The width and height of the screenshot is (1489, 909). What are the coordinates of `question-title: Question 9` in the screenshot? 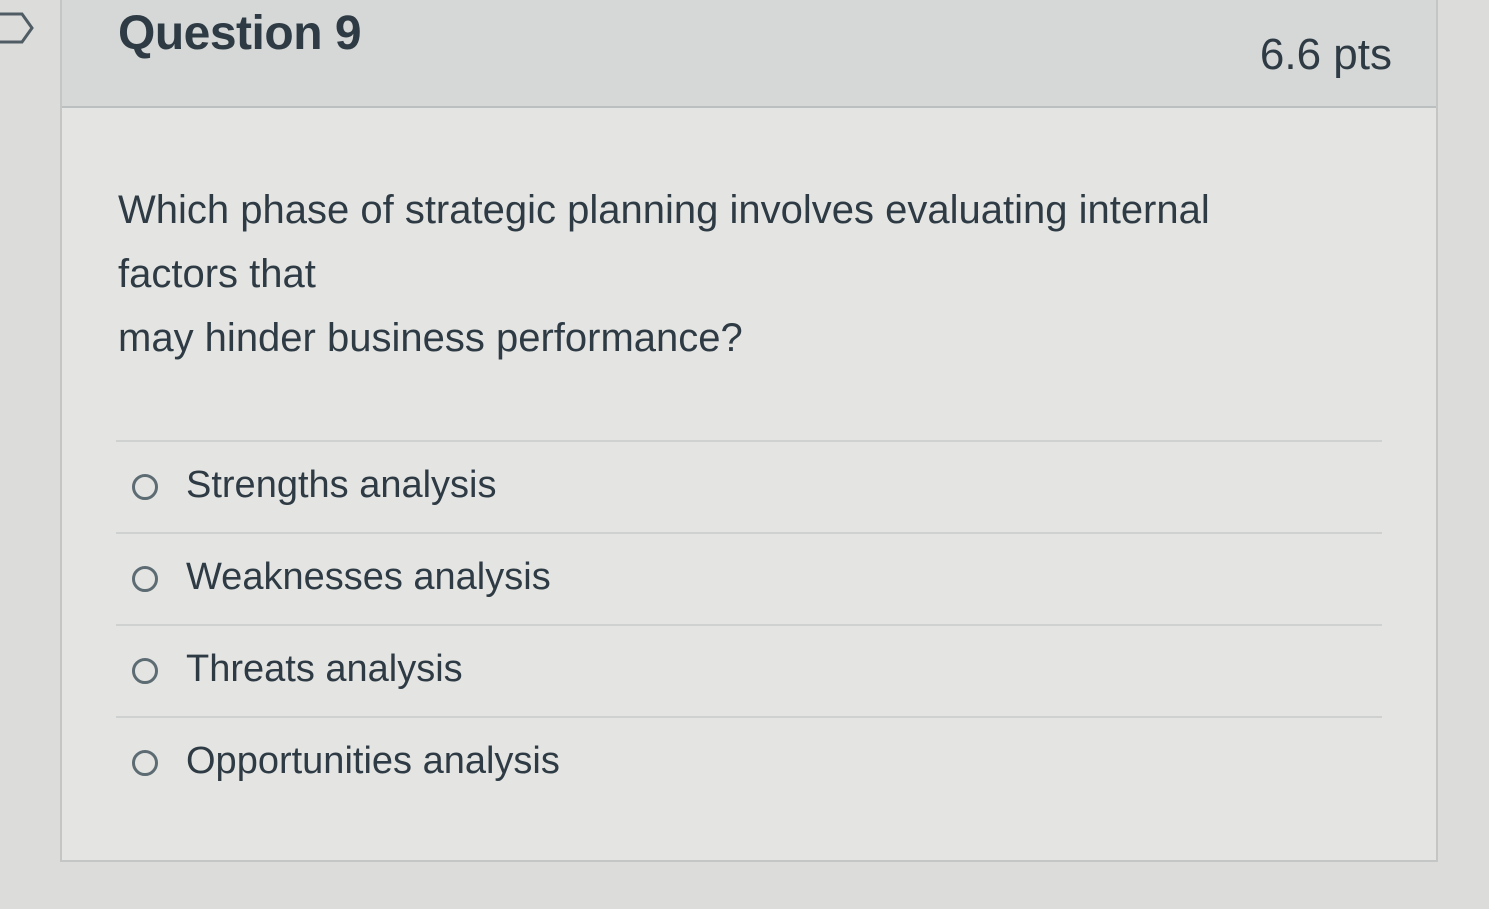 It's located at (240, 33).